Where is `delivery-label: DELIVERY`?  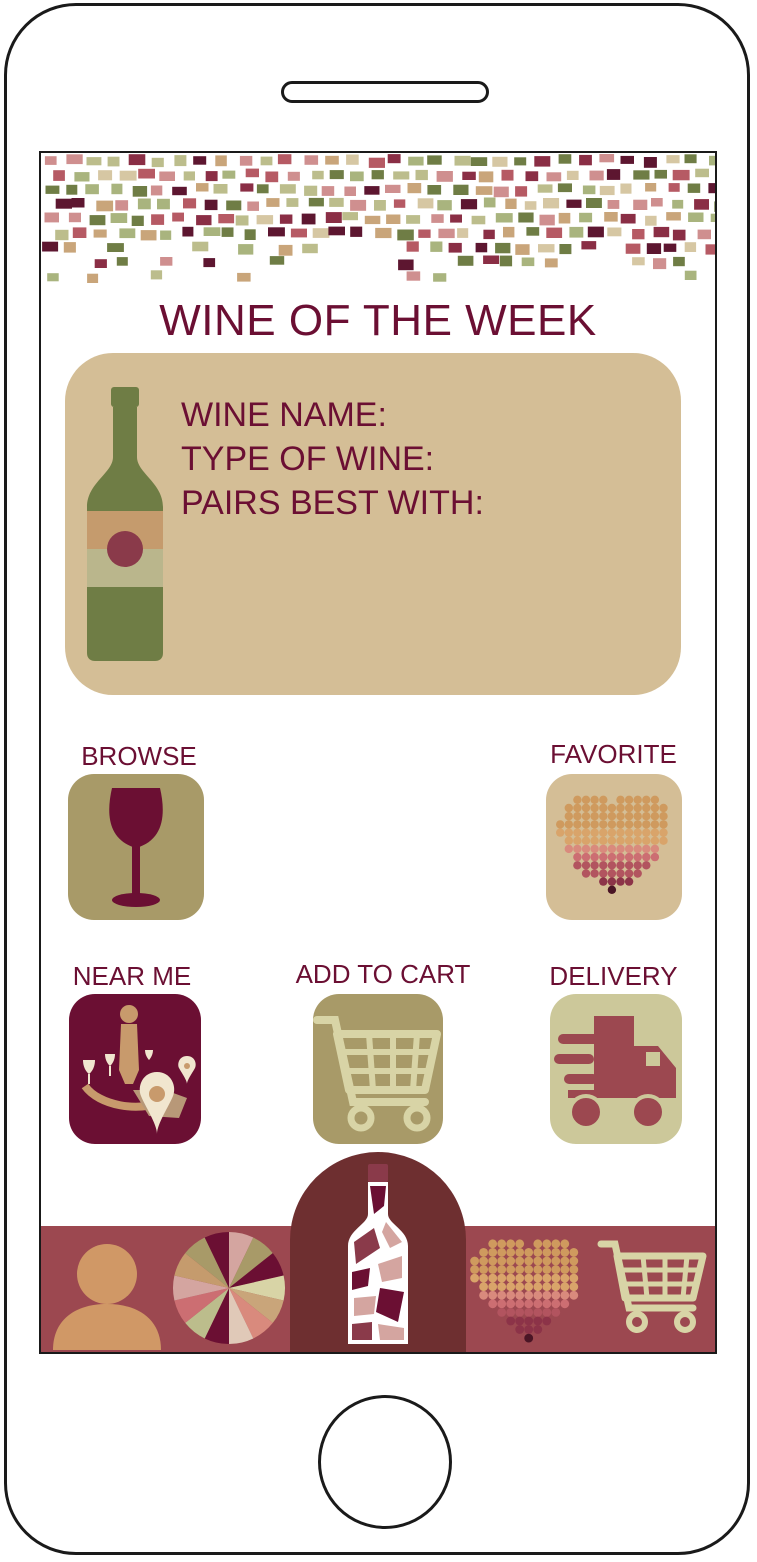 delivery-label: DELIVERY is located at coordinates (613, 976).